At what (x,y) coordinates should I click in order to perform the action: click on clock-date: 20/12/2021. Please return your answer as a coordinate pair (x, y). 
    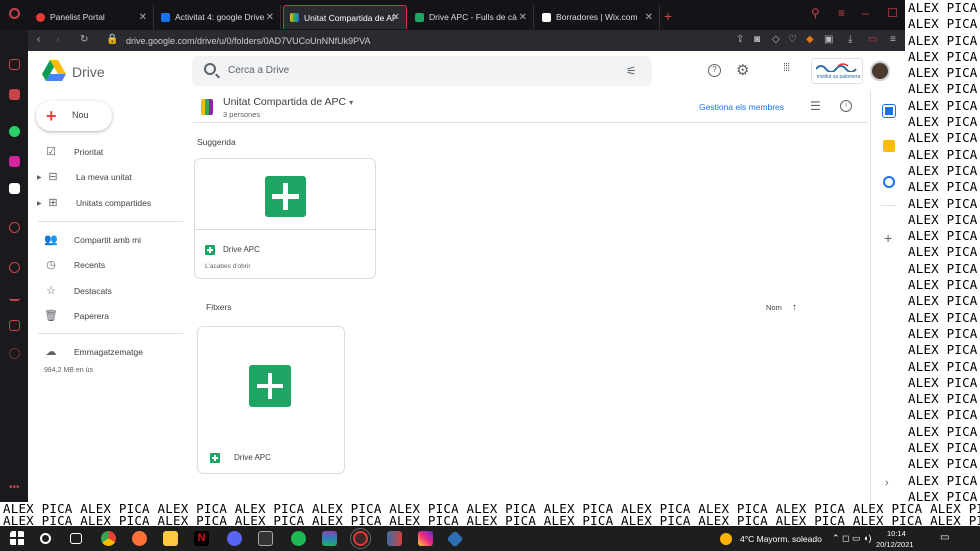
    Looking at the image, I should click on (895, 544).